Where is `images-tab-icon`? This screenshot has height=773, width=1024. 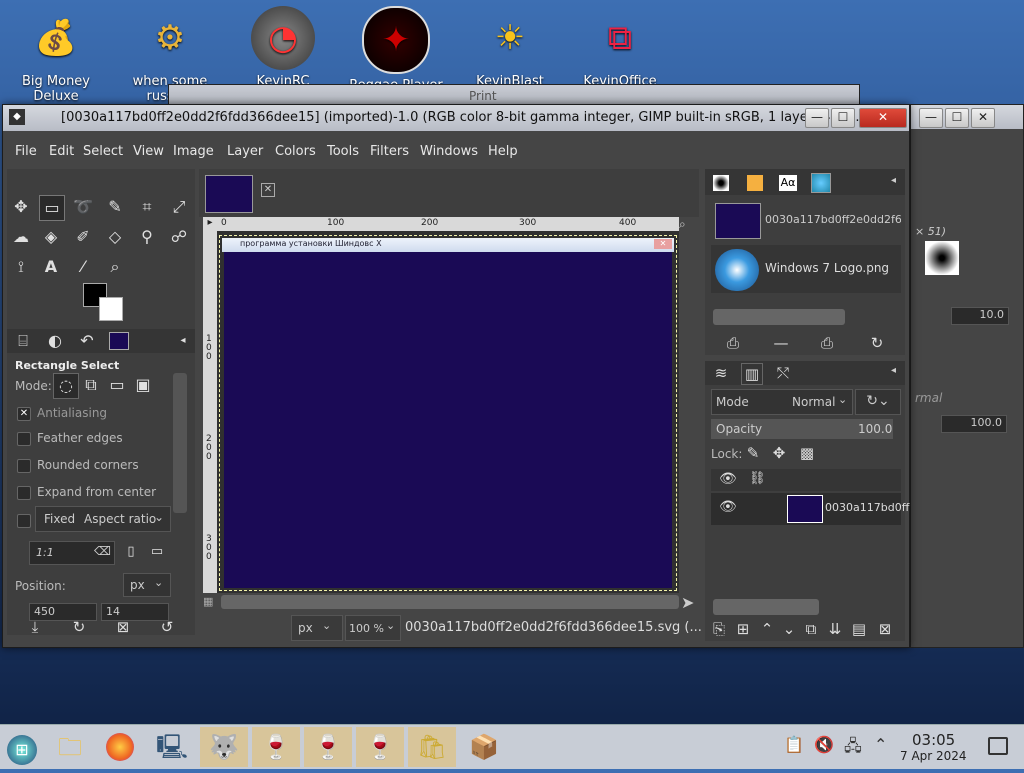
images-tab-icon is located at coordinates (821, 183).